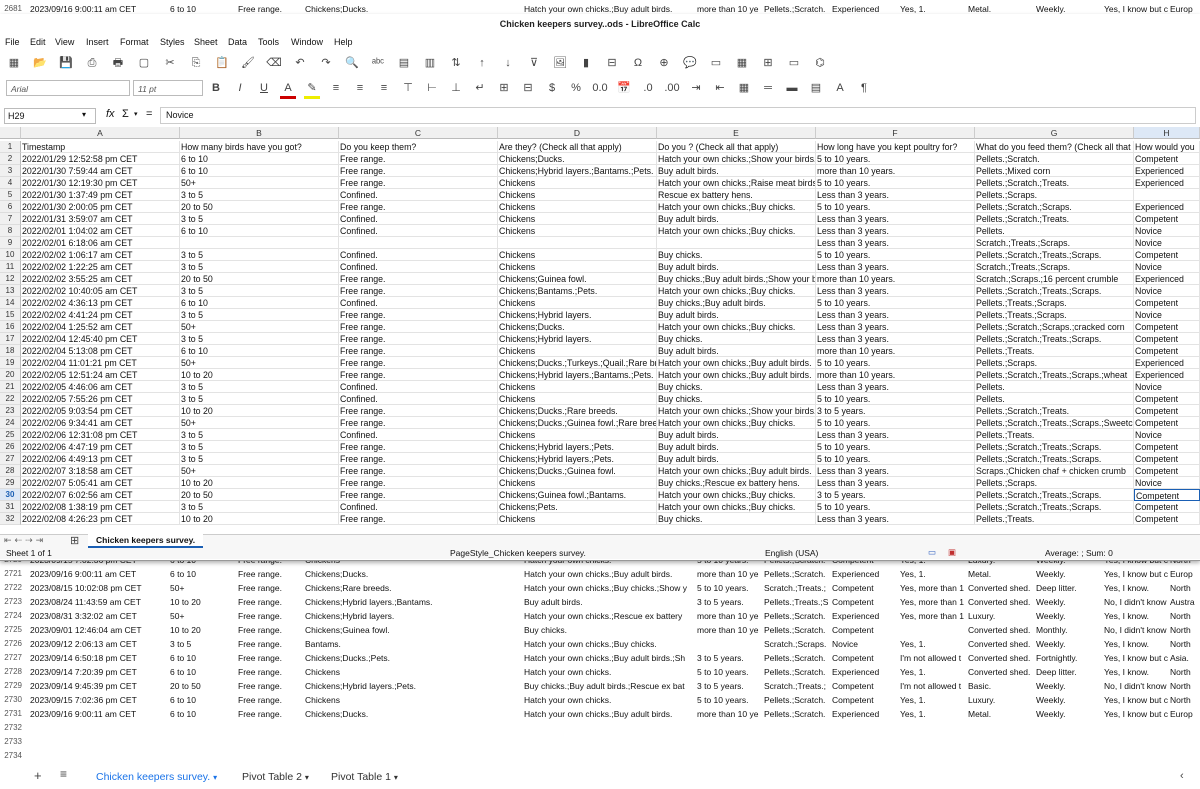 The image size is (1200, 789). What do you see at coordinates (736, 459) in the screenshot?
I see `cell: Buy adult birds.` at bounding box center [736, 459].